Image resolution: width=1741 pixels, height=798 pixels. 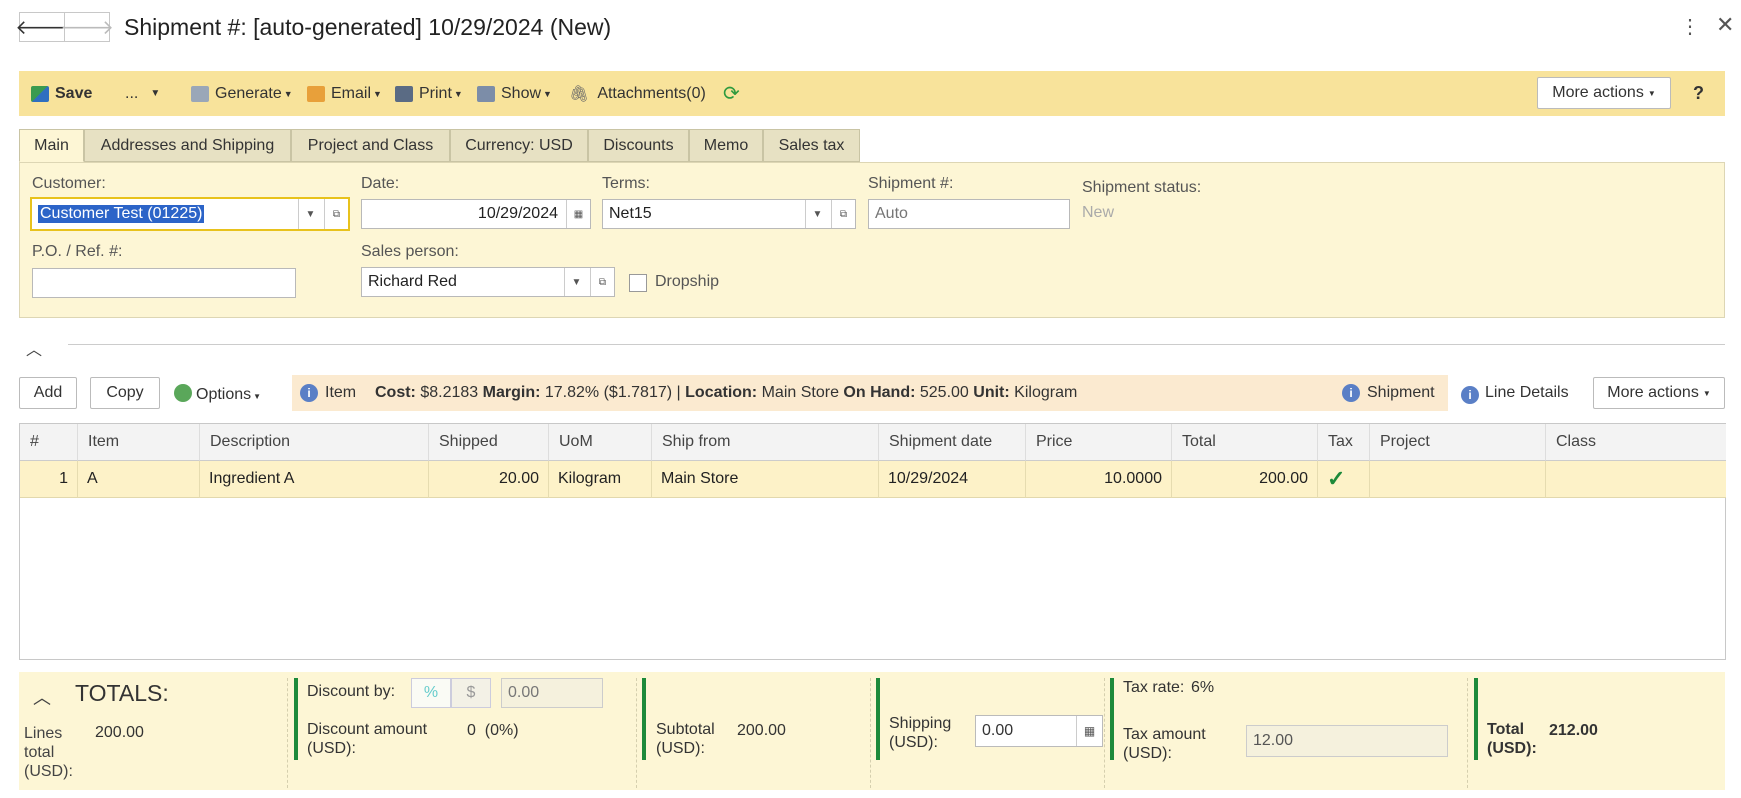 I want to click on cell-class, so click(x=1636, y=479).